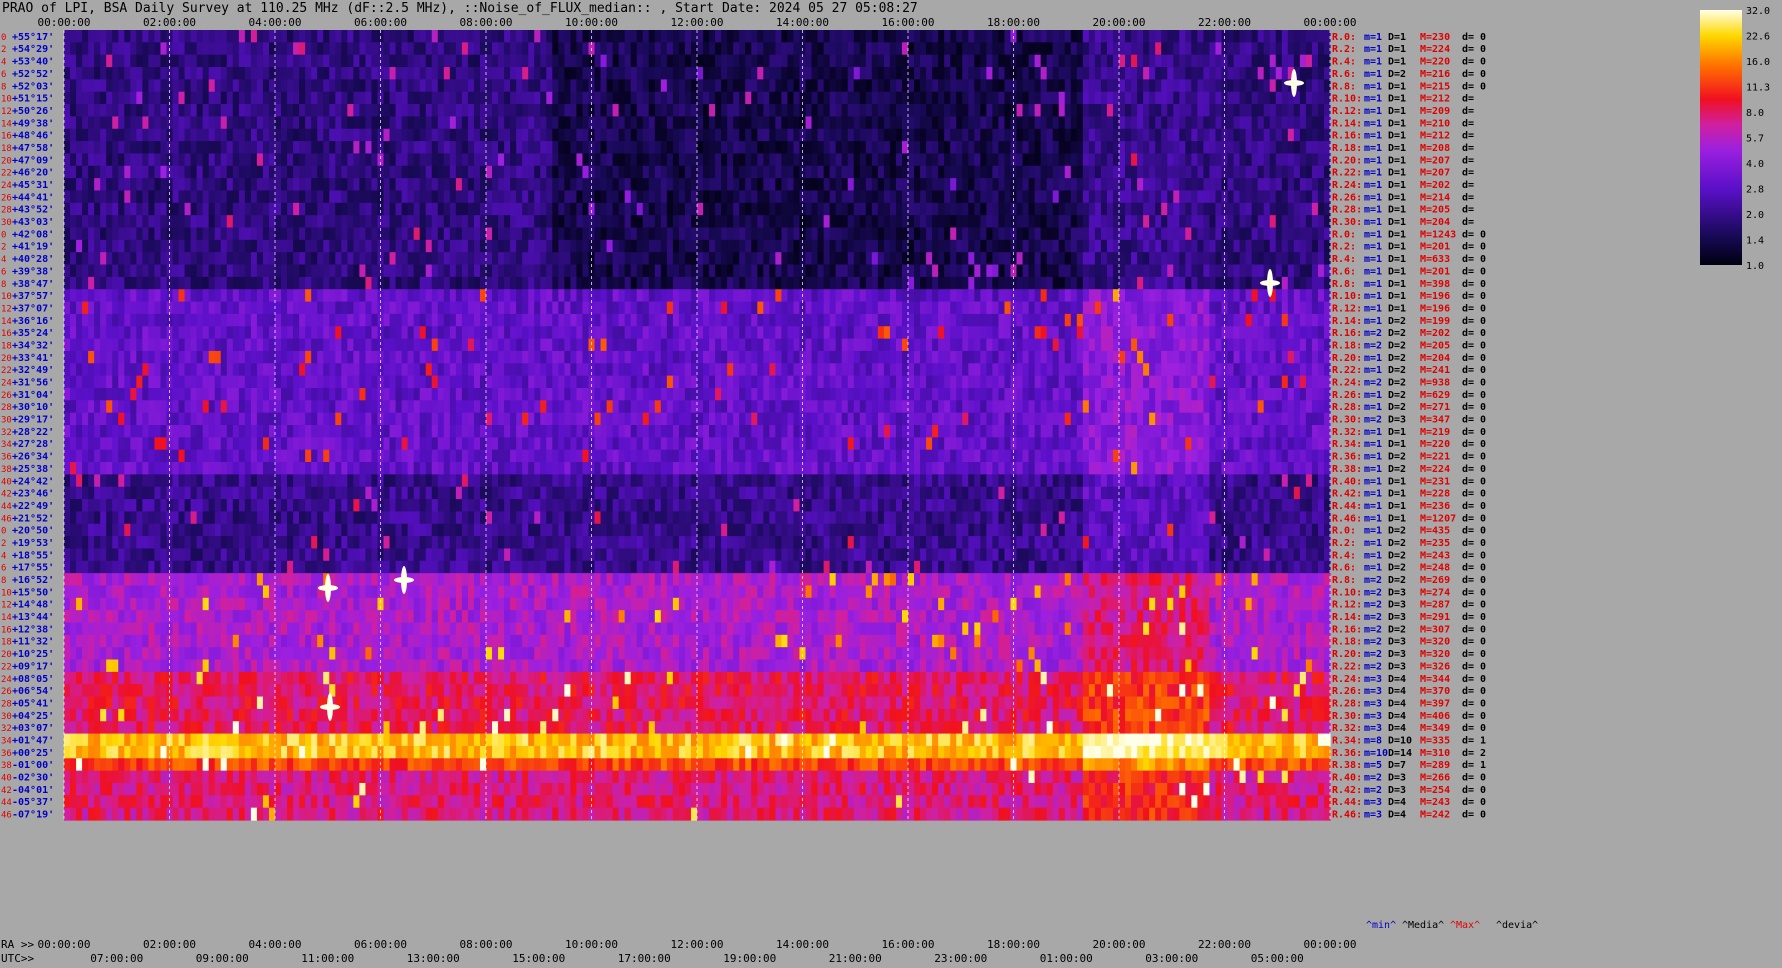 The width and height of the screenshot is (1782, 968). I want to click on dec-label: +54°29', so click(33, 49).